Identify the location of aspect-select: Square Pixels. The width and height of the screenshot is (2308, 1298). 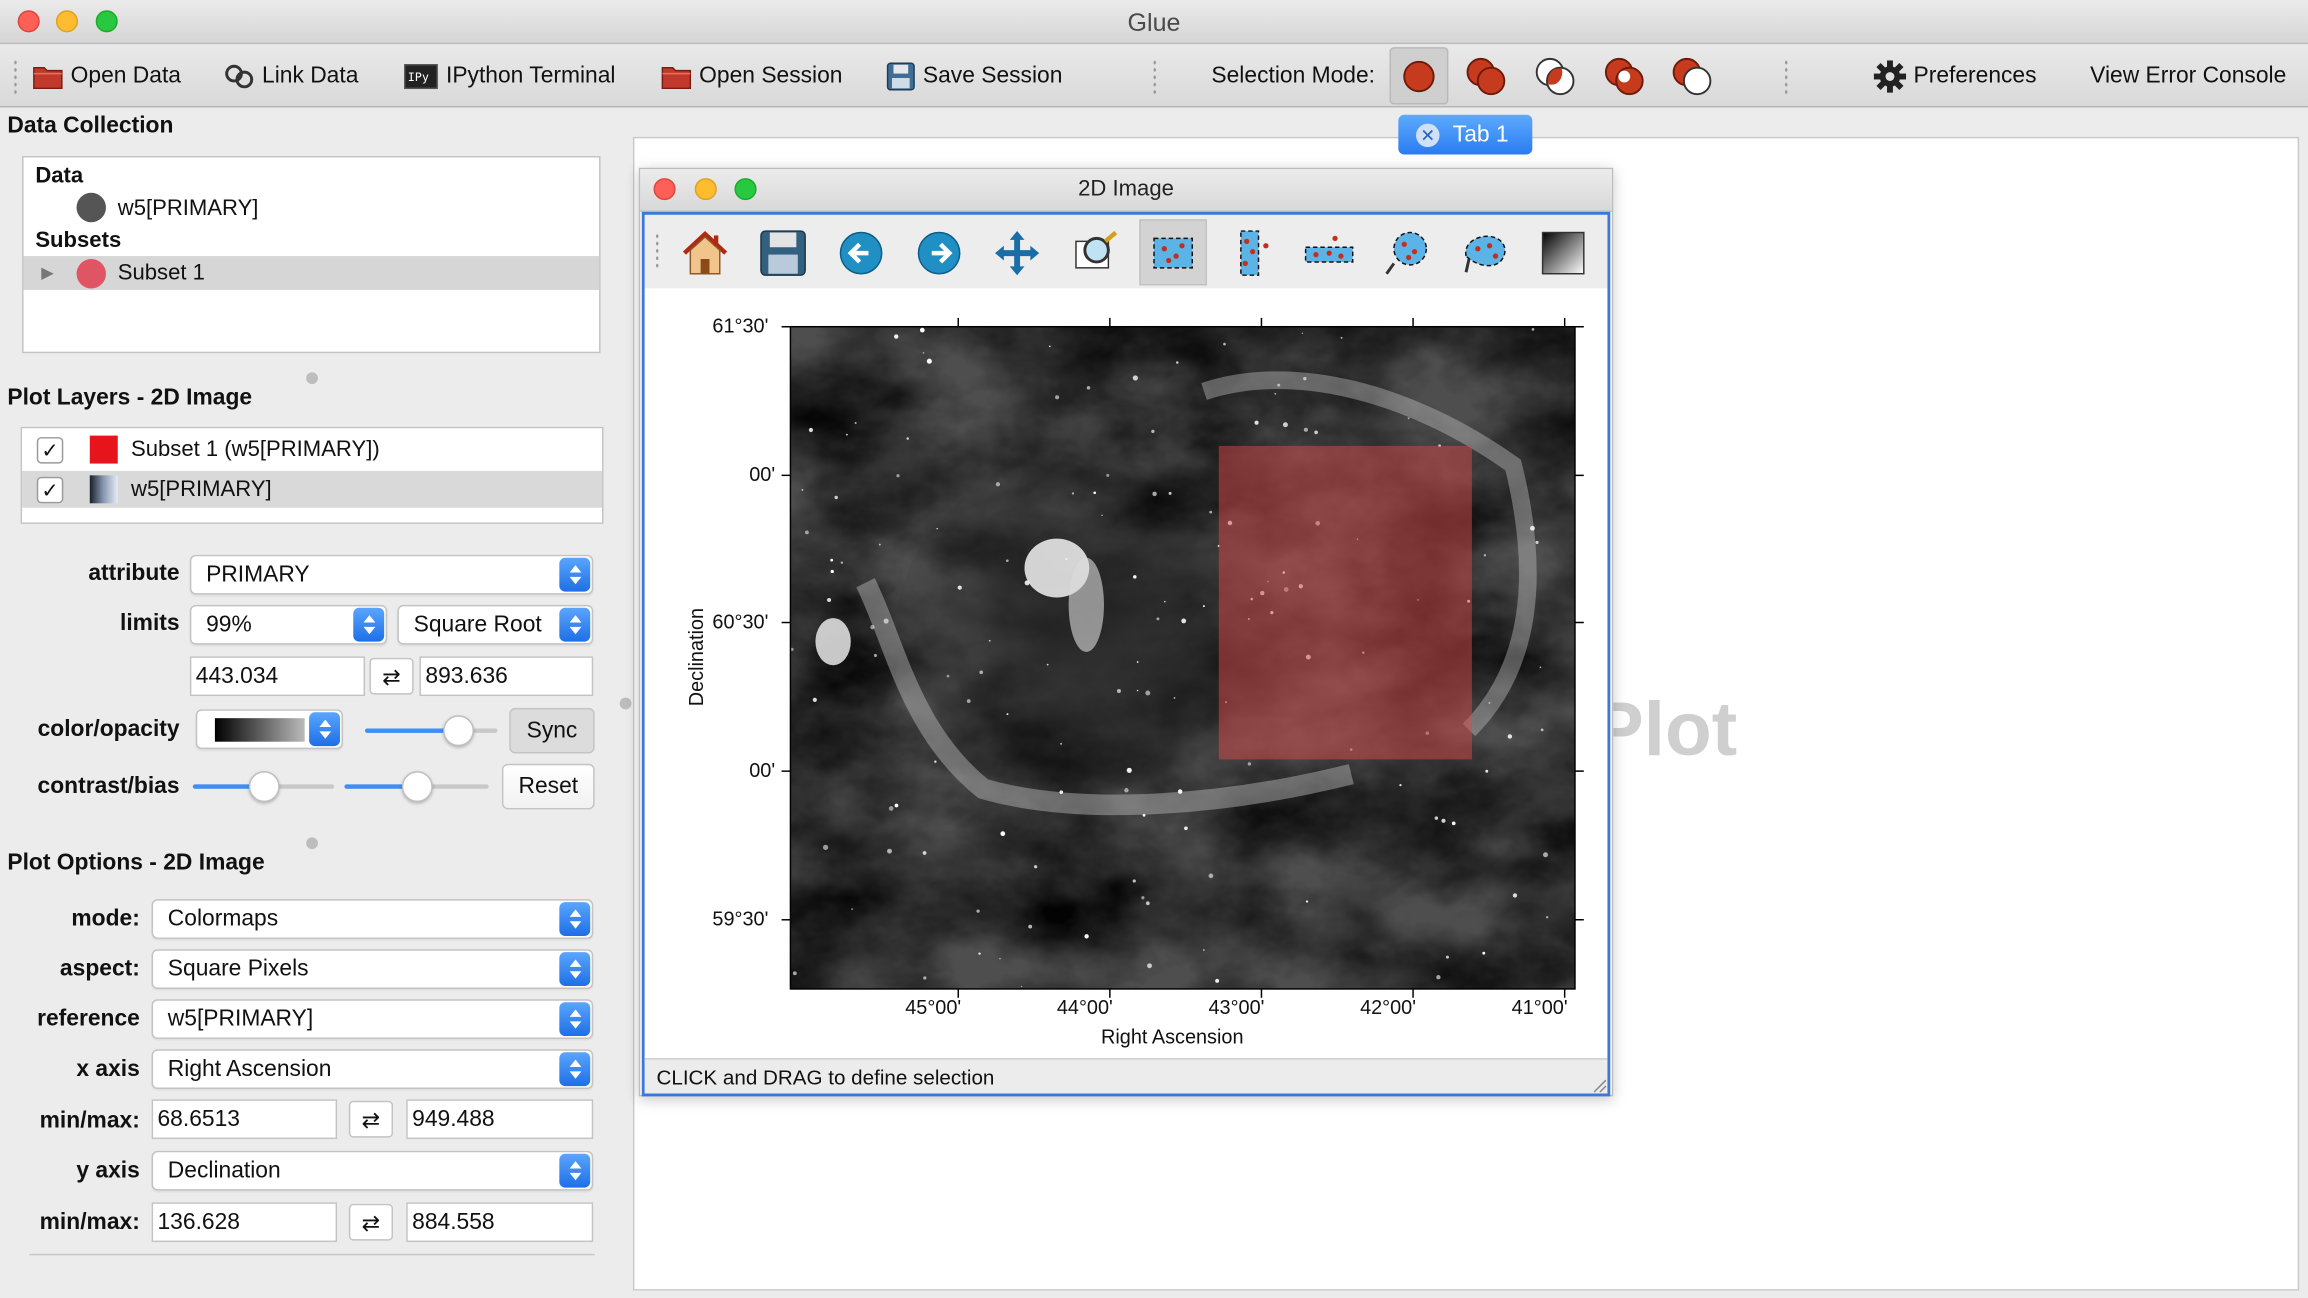
(372, 969).